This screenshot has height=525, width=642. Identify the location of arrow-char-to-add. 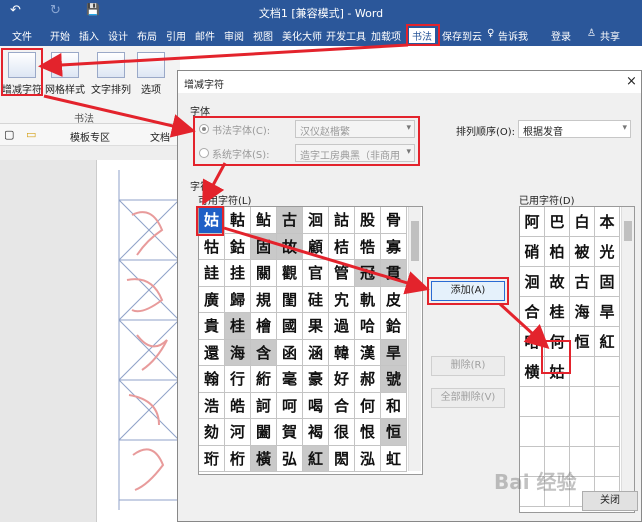
(326, 260).